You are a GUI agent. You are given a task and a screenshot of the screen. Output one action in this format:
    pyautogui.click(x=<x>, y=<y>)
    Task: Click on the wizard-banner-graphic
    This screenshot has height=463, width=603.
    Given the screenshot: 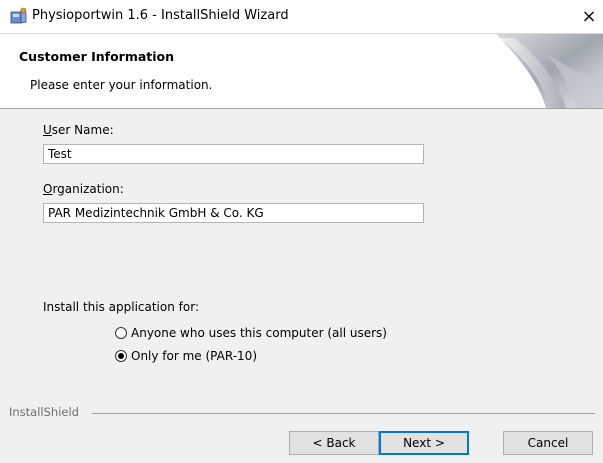 What is the action you would take?
    pyautogui.click(x=544, y=71)
    